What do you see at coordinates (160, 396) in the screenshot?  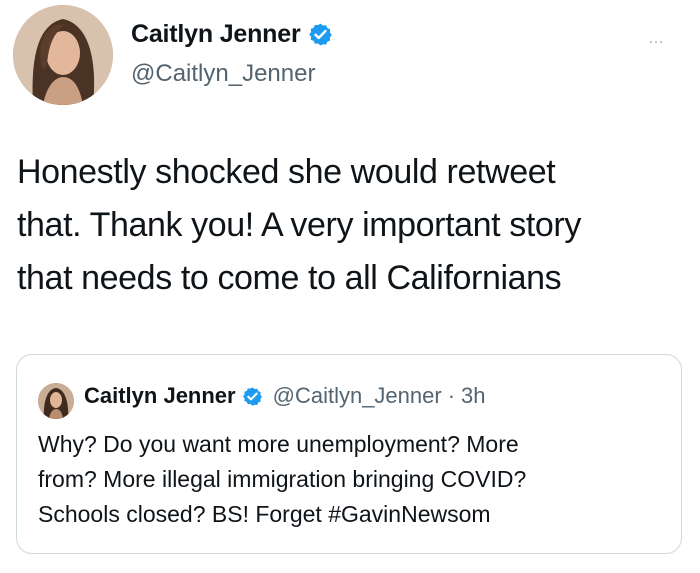 I see `quoted-author-display-name: Caitlyn Jenner` at bounding box center [160, 396].